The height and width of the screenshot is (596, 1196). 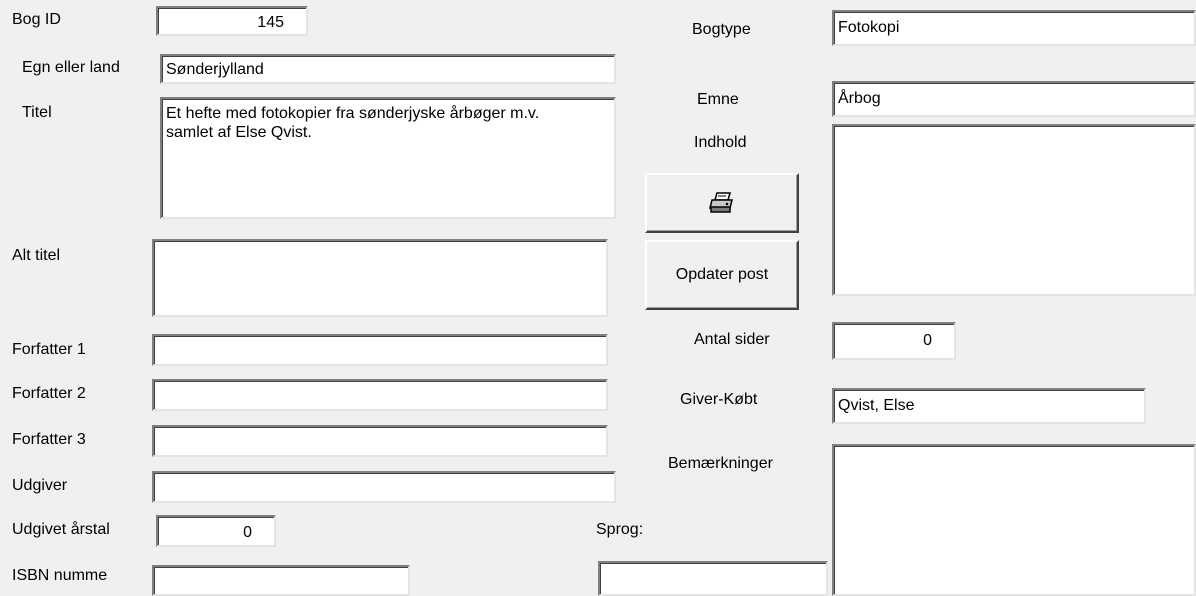 What do you see at coordinates (49, 349) in the screenshot?
I see `label-forfatter-1: Forfatter 1` at bounding box center [49, 349].